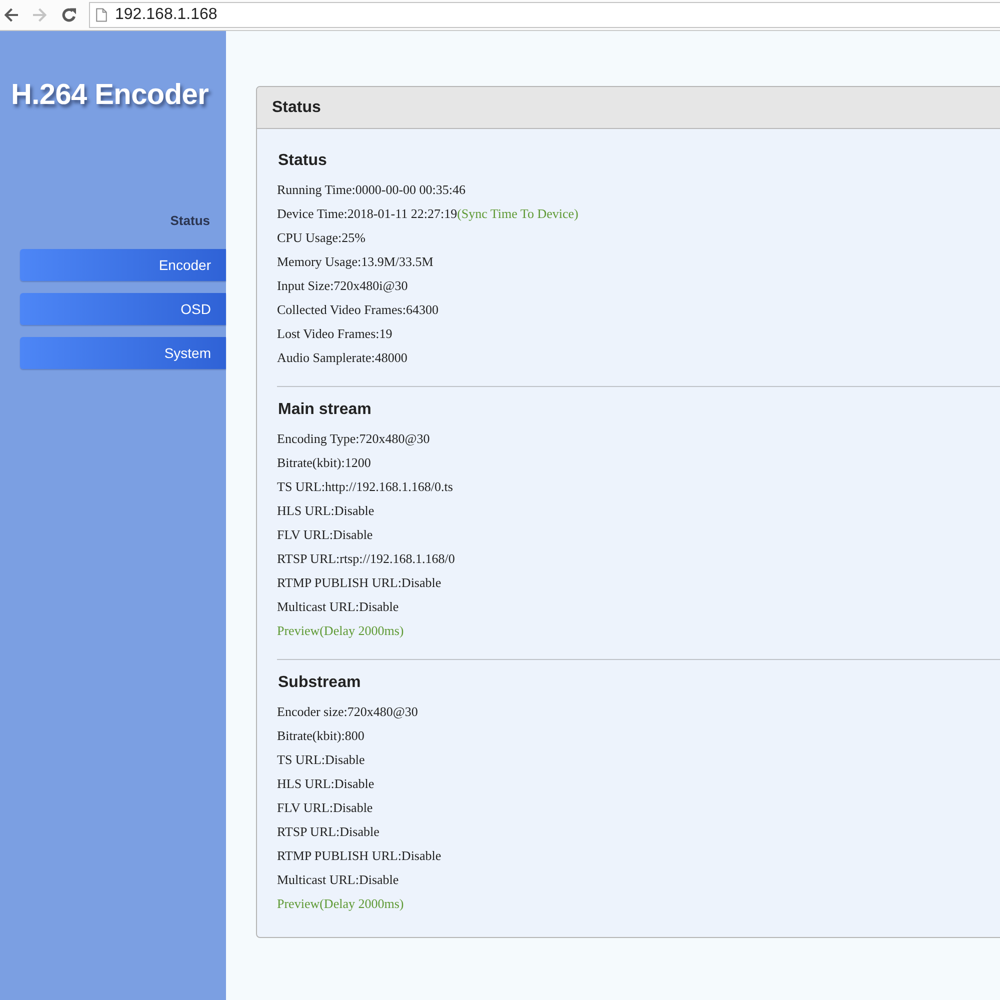 This screenshot has height=1000, width=1000. What do you see at coordinates (110, 95) in the screenshot?
I see `logo-text: H.264 Encoder` at bounding box center [110, 95].